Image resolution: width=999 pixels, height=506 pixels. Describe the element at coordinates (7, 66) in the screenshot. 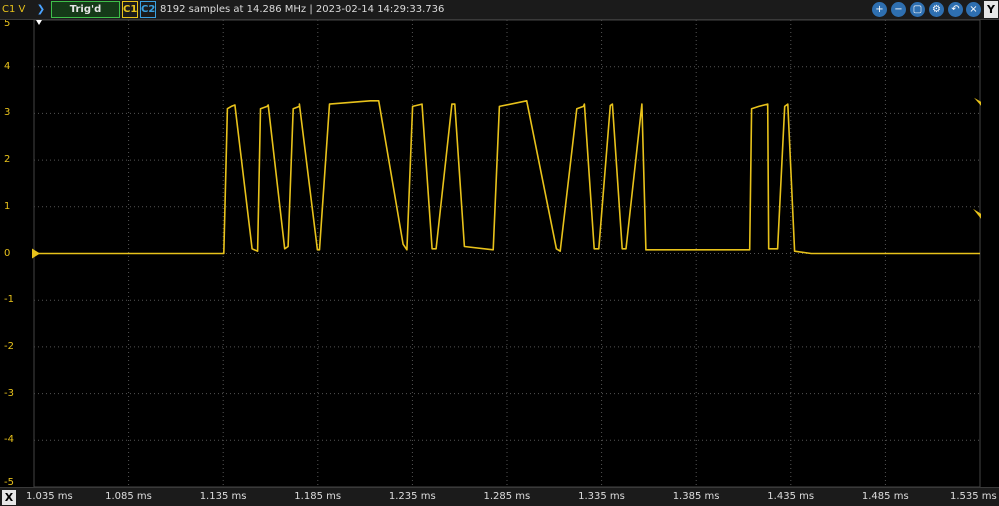

I see `y-tick-label: 4` at that location.